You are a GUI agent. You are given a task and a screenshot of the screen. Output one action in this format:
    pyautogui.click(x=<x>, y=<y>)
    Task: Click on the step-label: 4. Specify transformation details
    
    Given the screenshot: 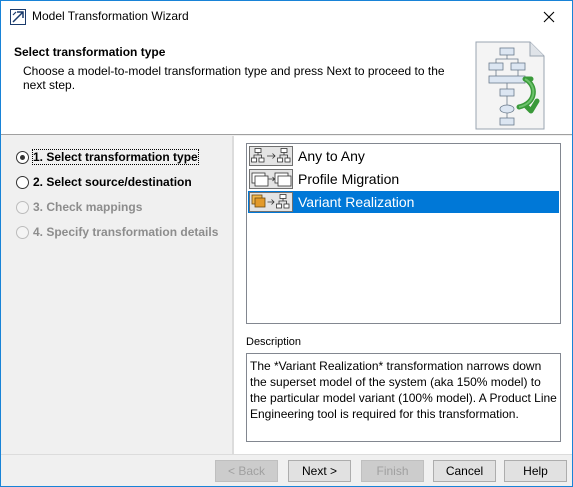 What is the action you would take?
    pyautogui.click(x=126, y=232)
    